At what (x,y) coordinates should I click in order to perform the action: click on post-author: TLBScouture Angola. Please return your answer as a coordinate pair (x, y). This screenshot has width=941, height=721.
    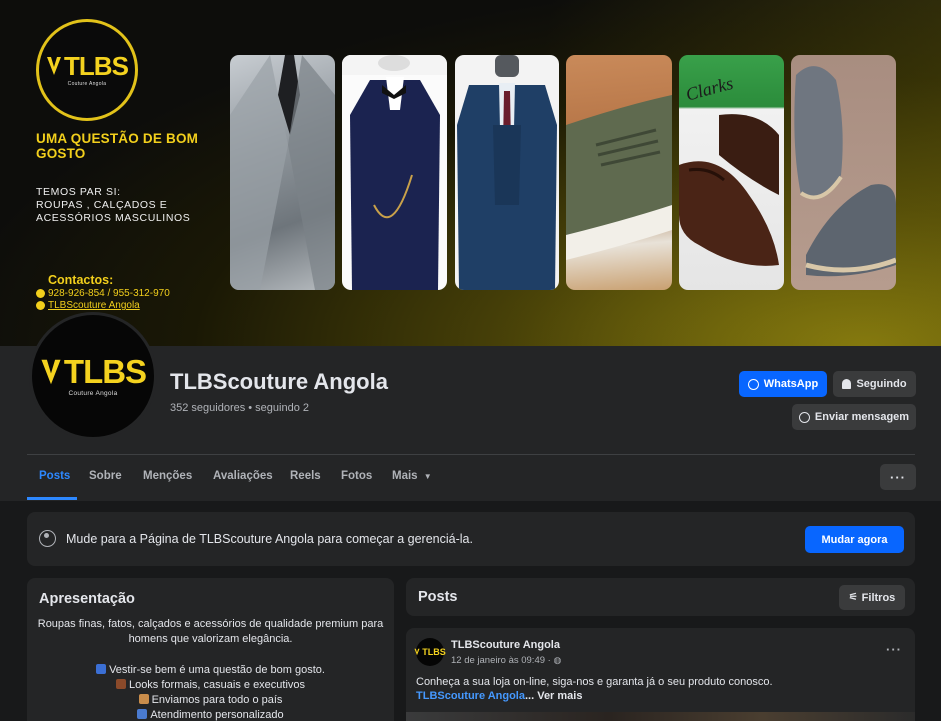
    Looking at the image, I should click on (505, 645).